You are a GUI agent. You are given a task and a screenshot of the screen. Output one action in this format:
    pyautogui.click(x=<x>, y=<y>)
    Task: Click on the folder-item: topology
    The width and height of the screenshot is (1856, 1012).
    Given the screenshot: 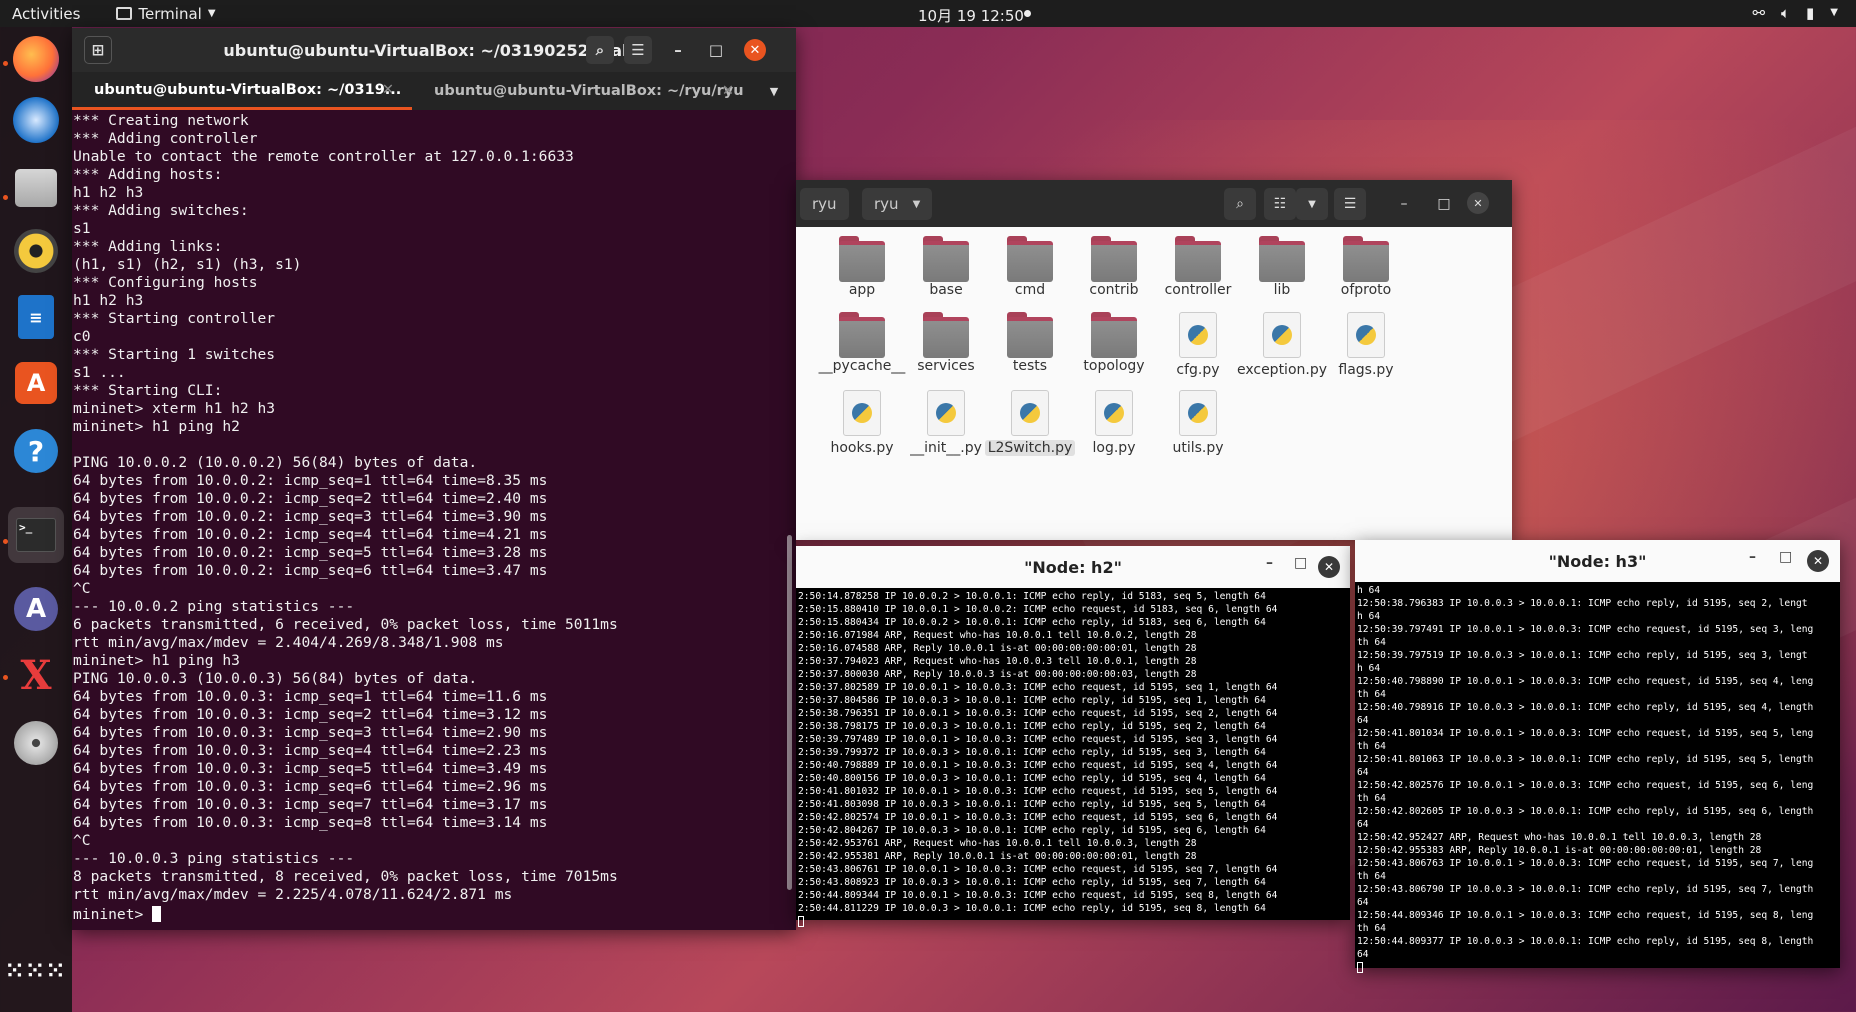 What is the action you would take?
    pyautogui.click(x=1114, y=343)
    